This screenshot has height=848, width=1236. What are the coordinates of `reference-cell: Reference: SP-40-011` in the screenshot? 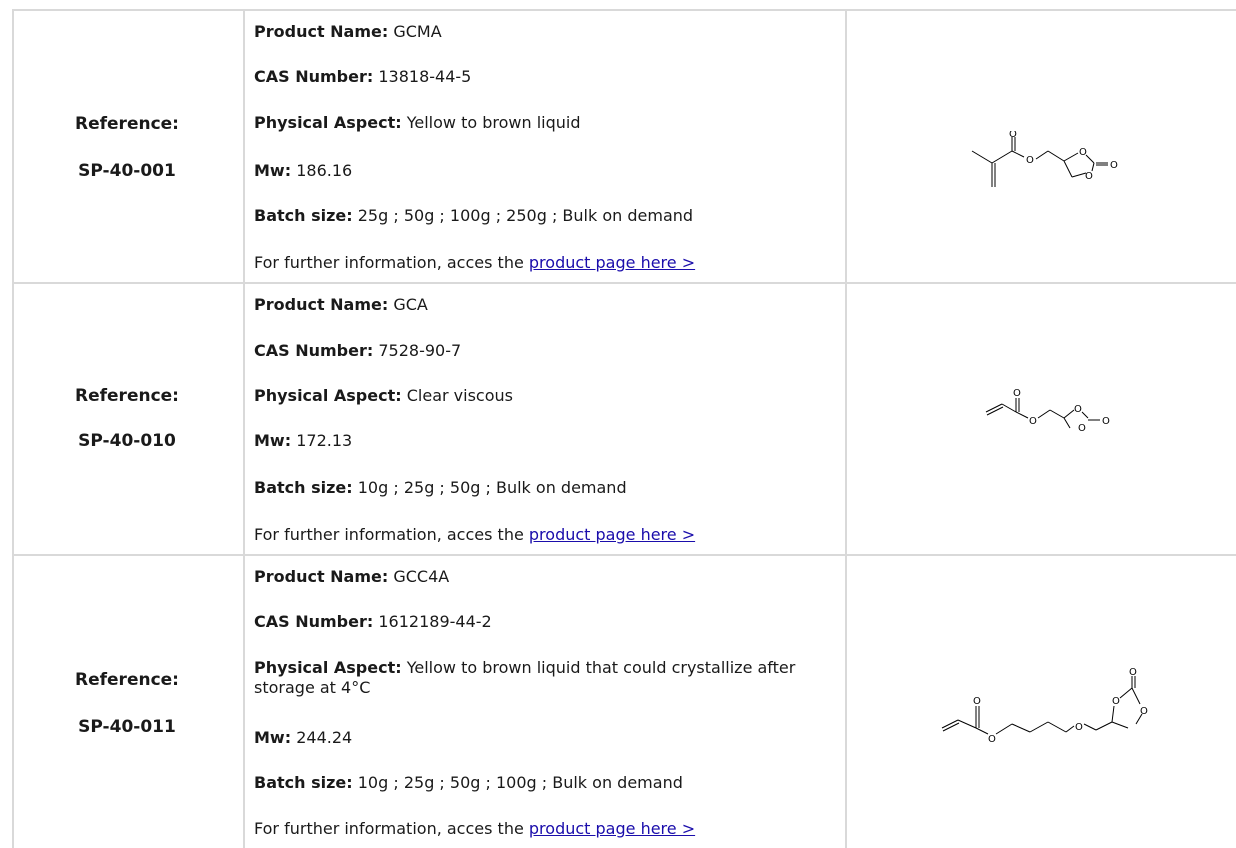 It's located at (127, 702).